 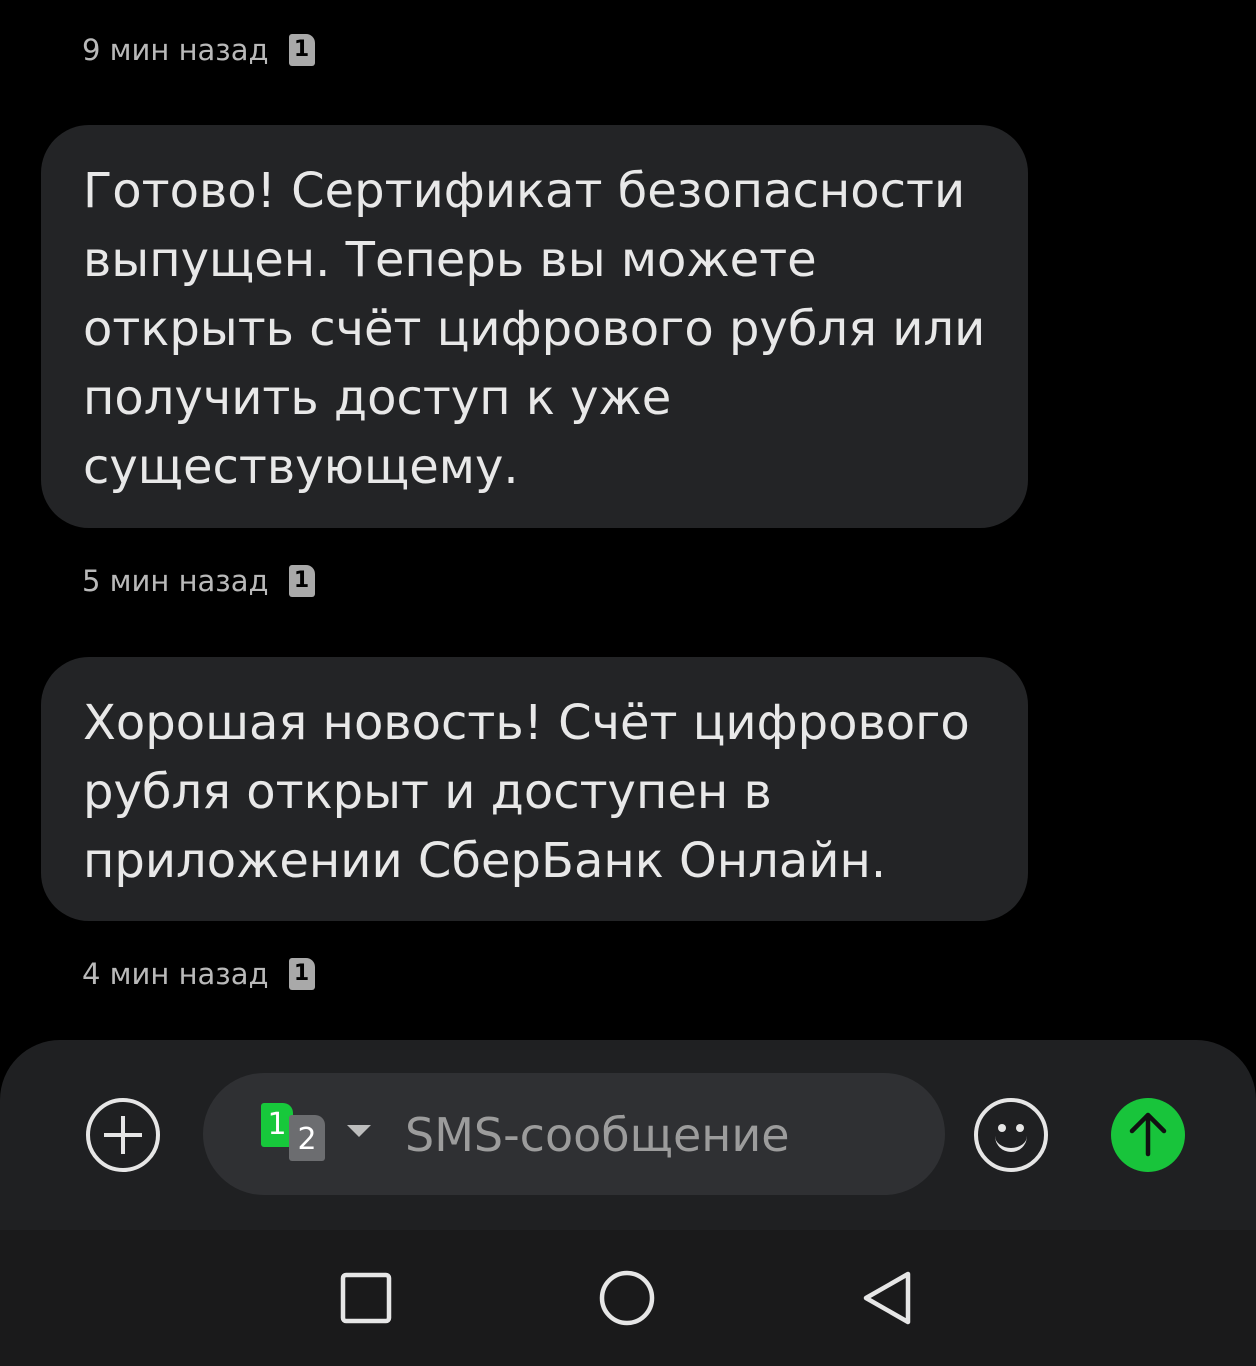 I want to click on back-button, so click(x=888, y=1298).